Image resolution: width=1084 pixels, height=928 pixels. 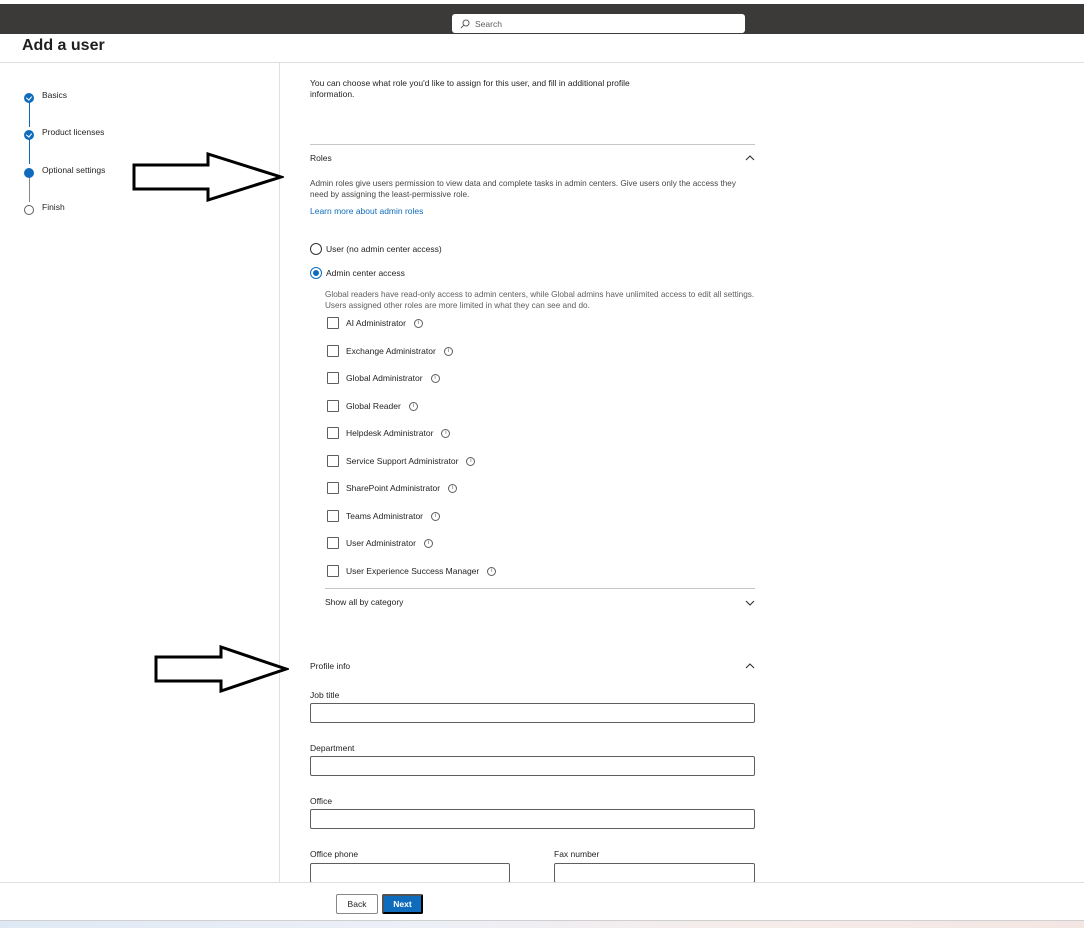 What do you see at coordinates (29, 210) in the screenshot?
I see `step-pending-icon` at bounding box center [29, 210].